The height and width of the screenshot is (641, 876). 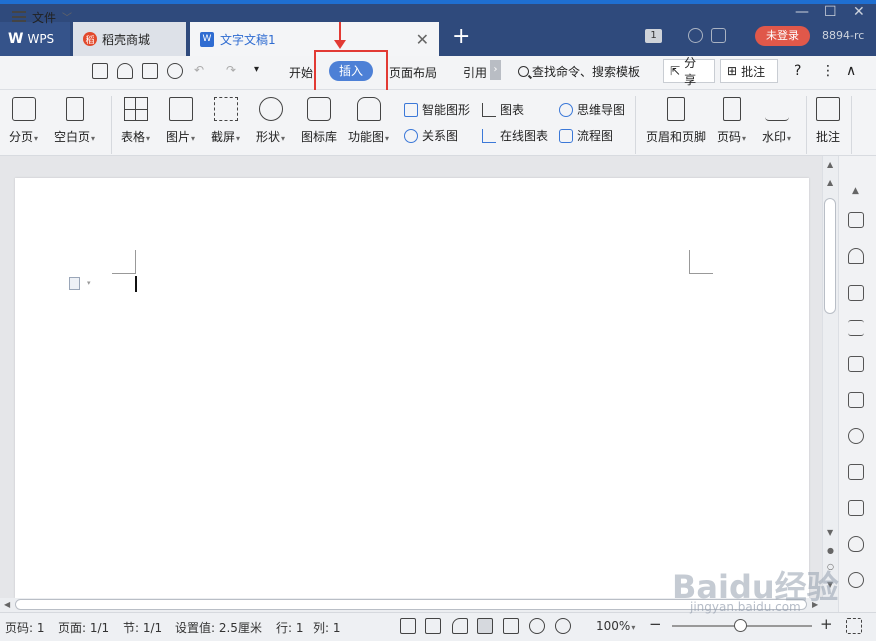 What do you see at coordinates (23, 121) in the screenshot?
I see `page-break-button: 分页▾` at bounding box center [23, 121].